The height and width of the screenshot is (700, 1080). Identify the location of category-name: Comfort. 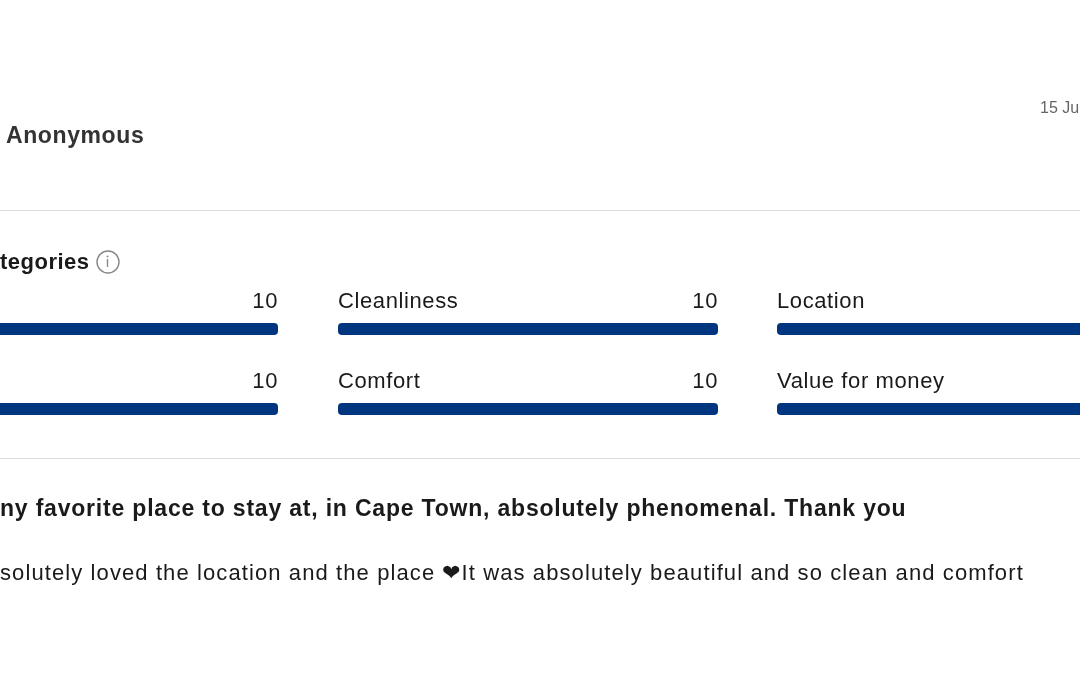
(379, 381).